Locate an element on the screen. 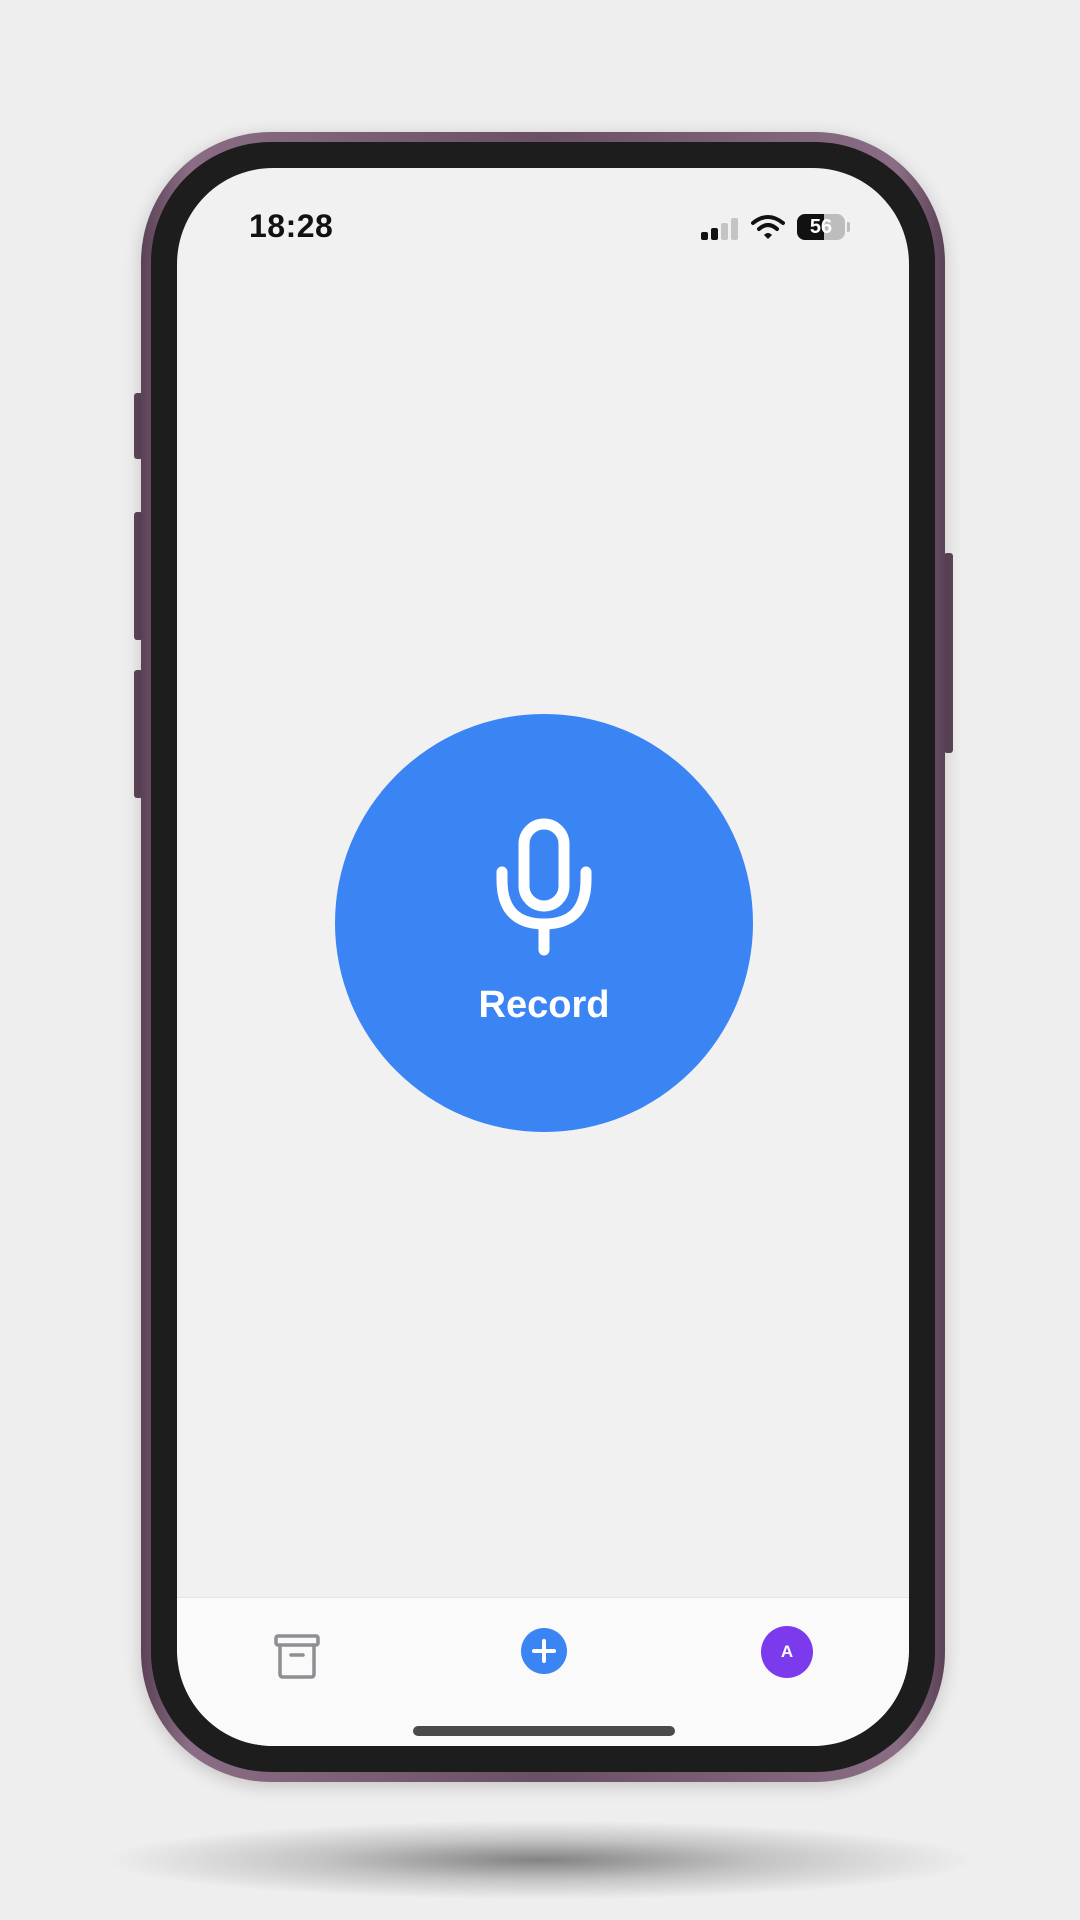  record-label: Record is located at coordinates (544, 1005).